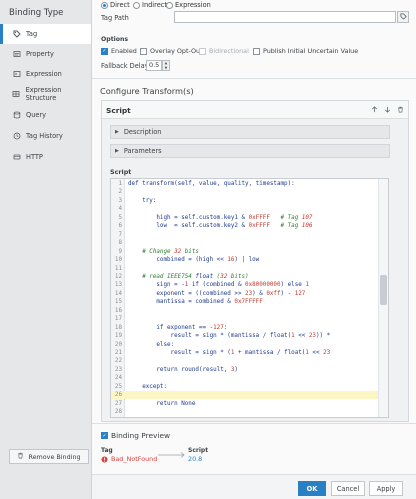 The width and height of the screenshot is (416, 499). I want to click on enabled-checkbox: ✓ Enabled, so click(119, 51).